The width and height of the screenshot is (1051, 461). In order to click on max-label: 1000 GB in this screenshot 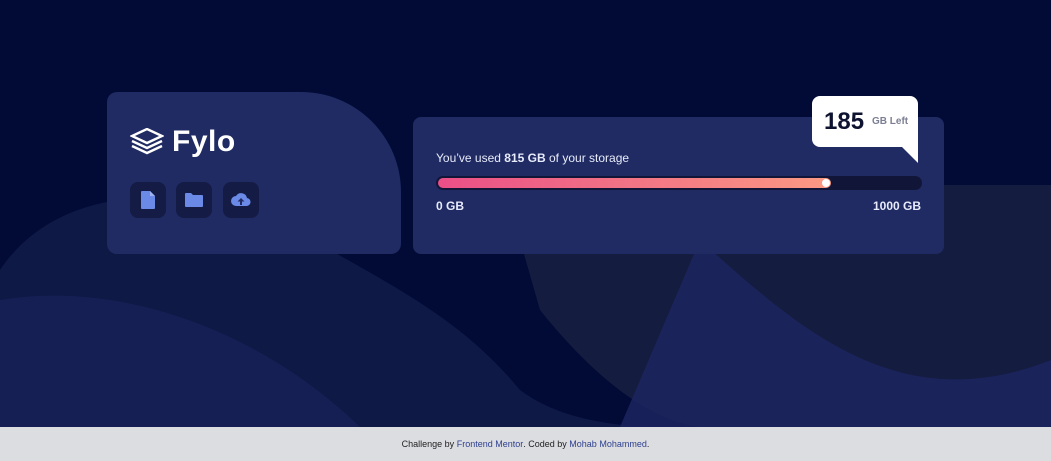, I will do `click(896, 206)`.